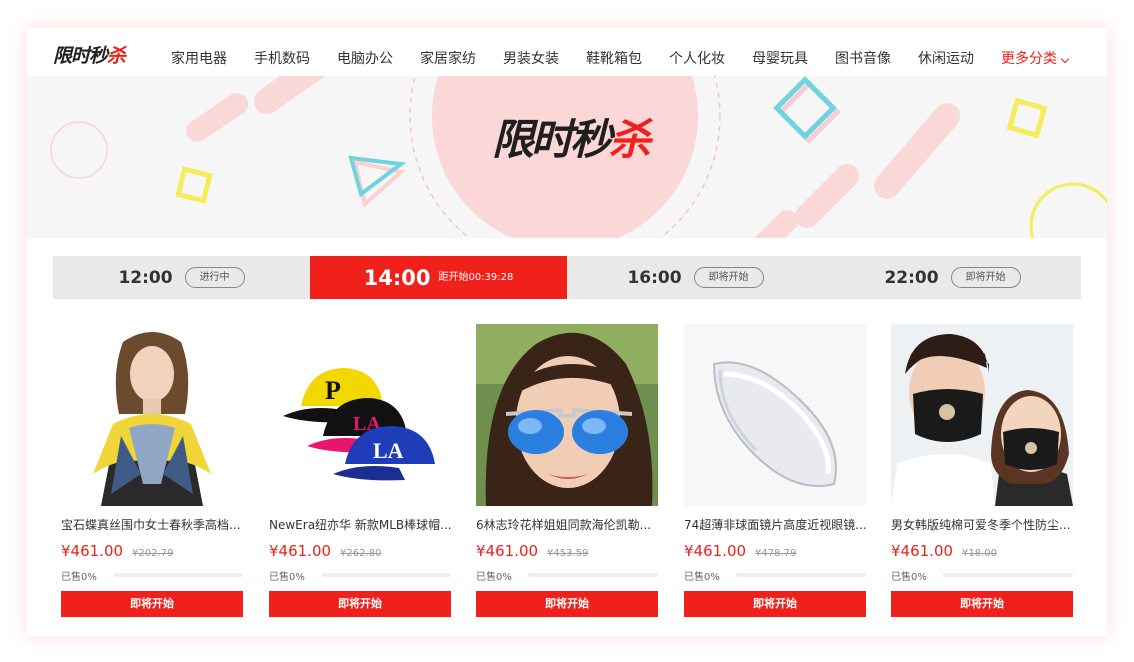 The height and width of the screenshot is (662, 1134). I want to click on nav-item-shoes-bags: 鞋靴箱包, so click(614, 52).